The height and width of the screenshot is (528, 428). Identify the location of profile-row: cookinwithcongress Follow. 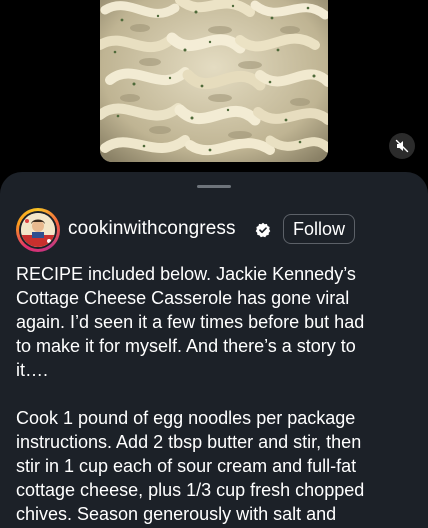
(214, 230).